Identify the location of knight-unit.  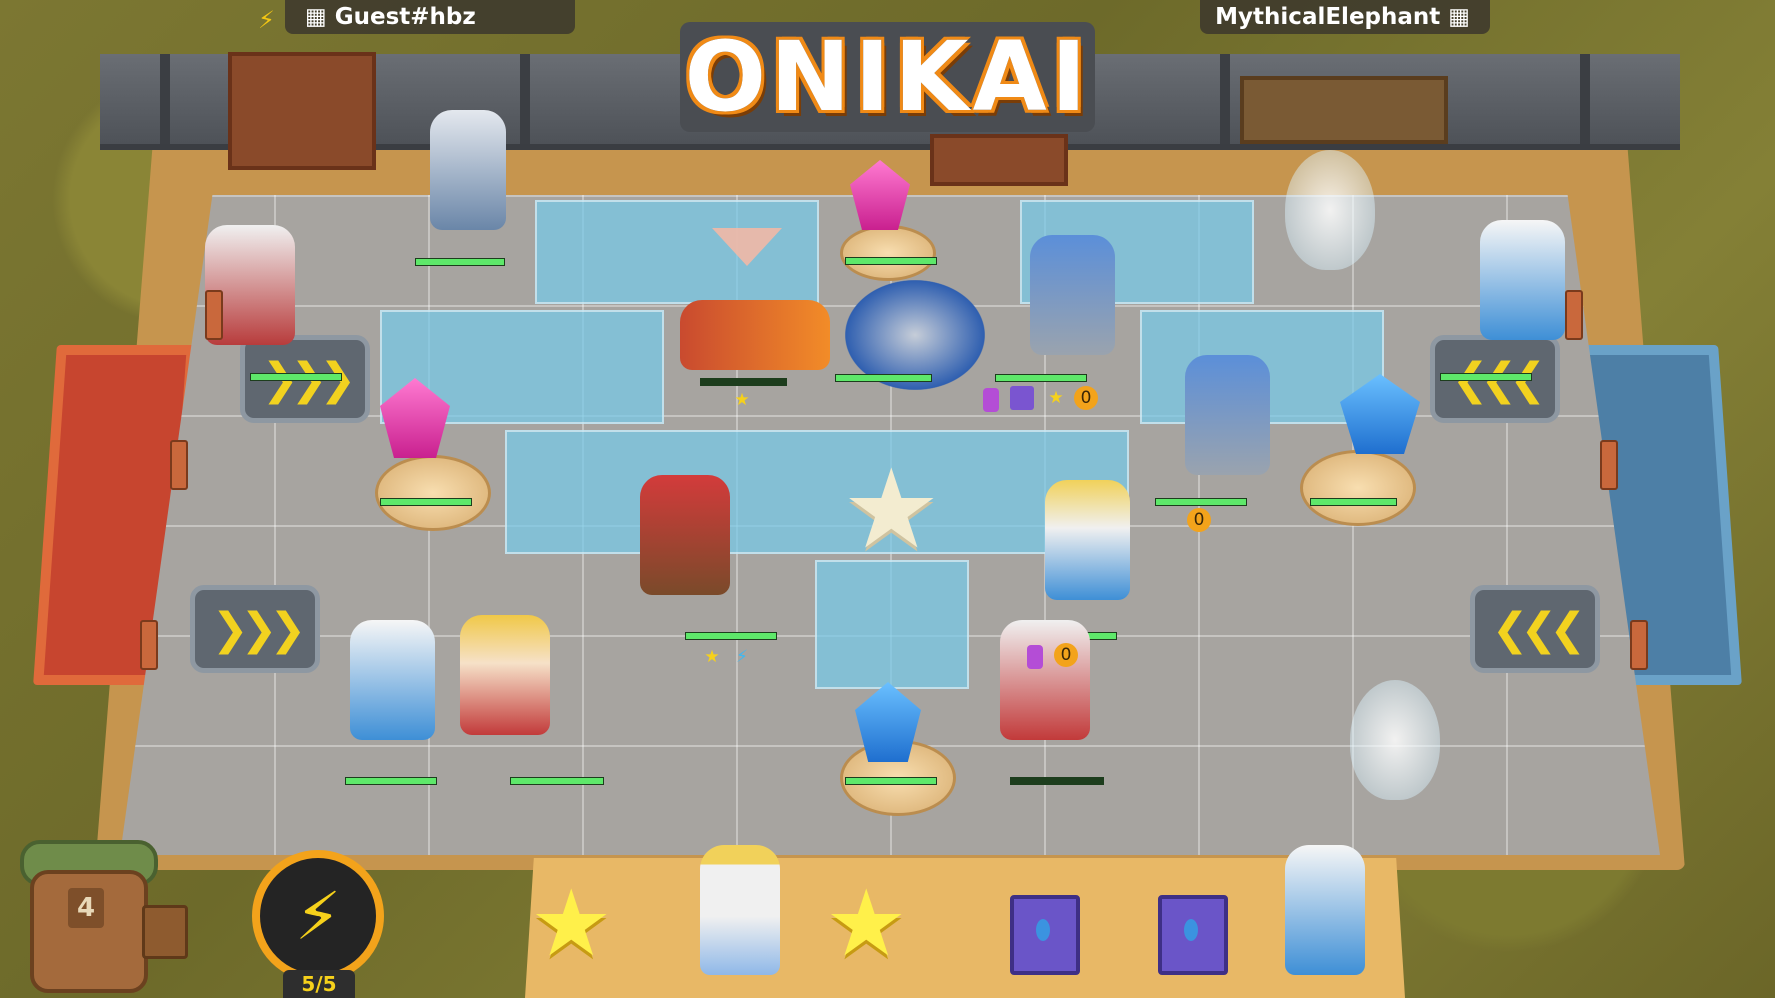
(468, 170).